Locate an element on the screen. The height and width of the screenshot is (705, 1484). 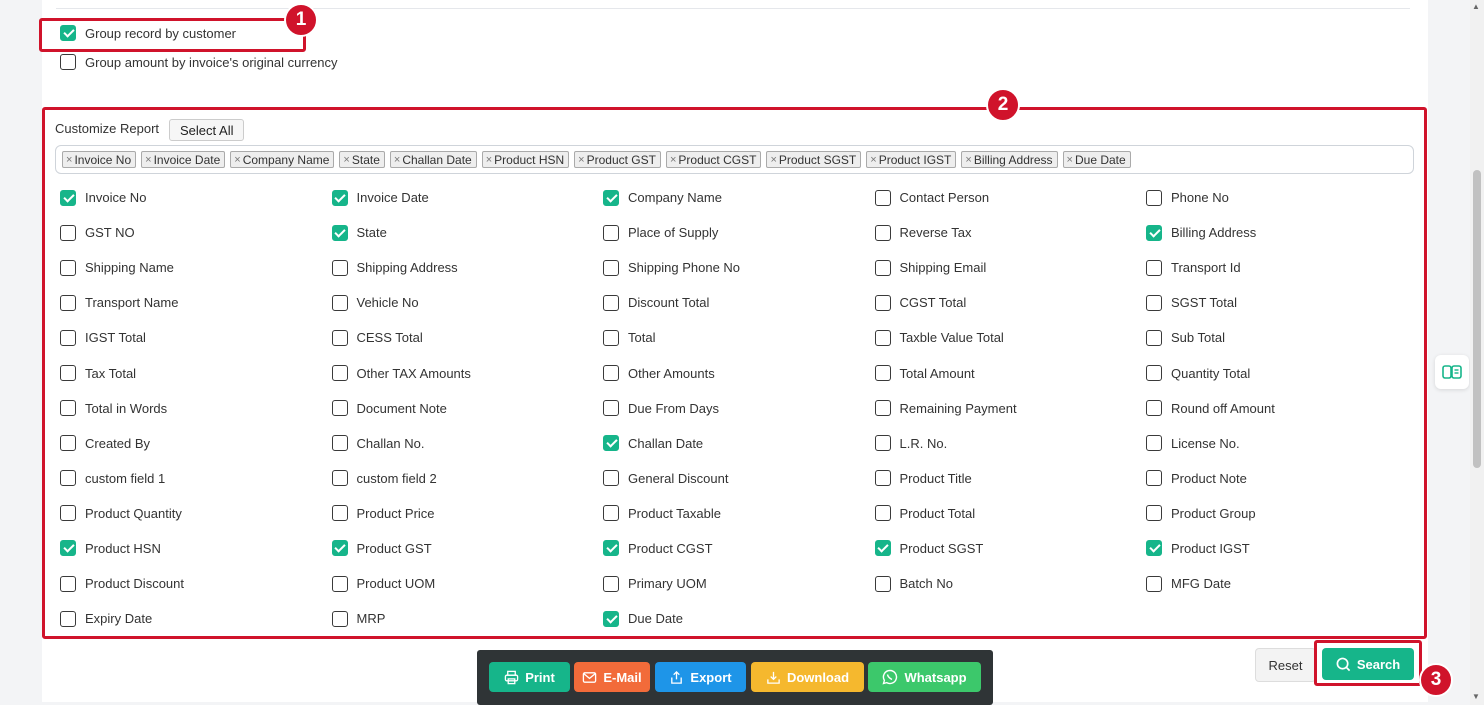
divider is located at coordinates (733, 8).